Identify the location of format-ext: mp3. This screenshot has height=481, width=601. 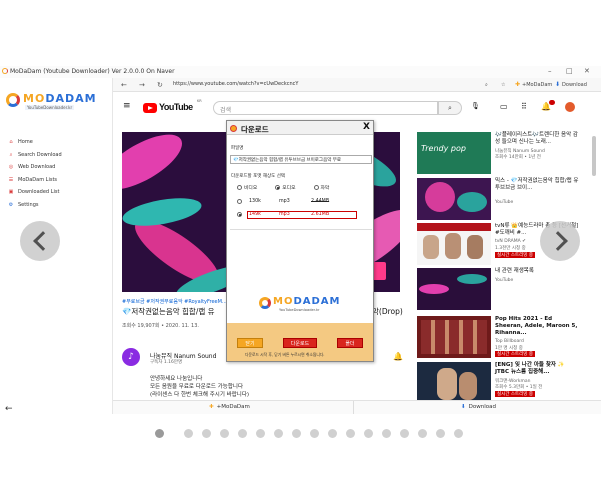
(284, 201).